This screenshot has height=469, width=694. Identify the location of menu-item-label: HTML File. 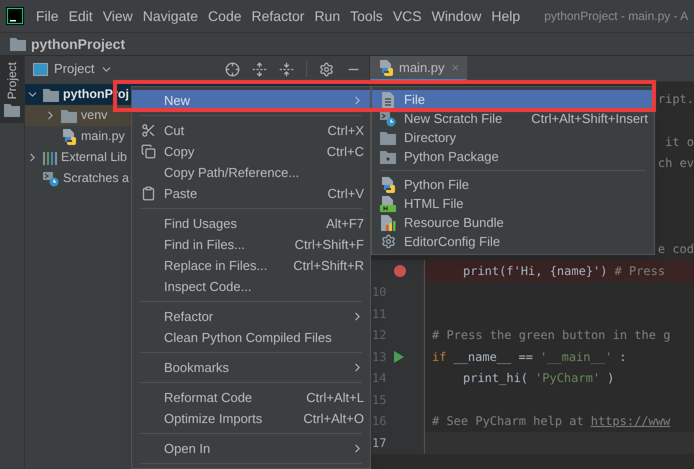
(434, 203).